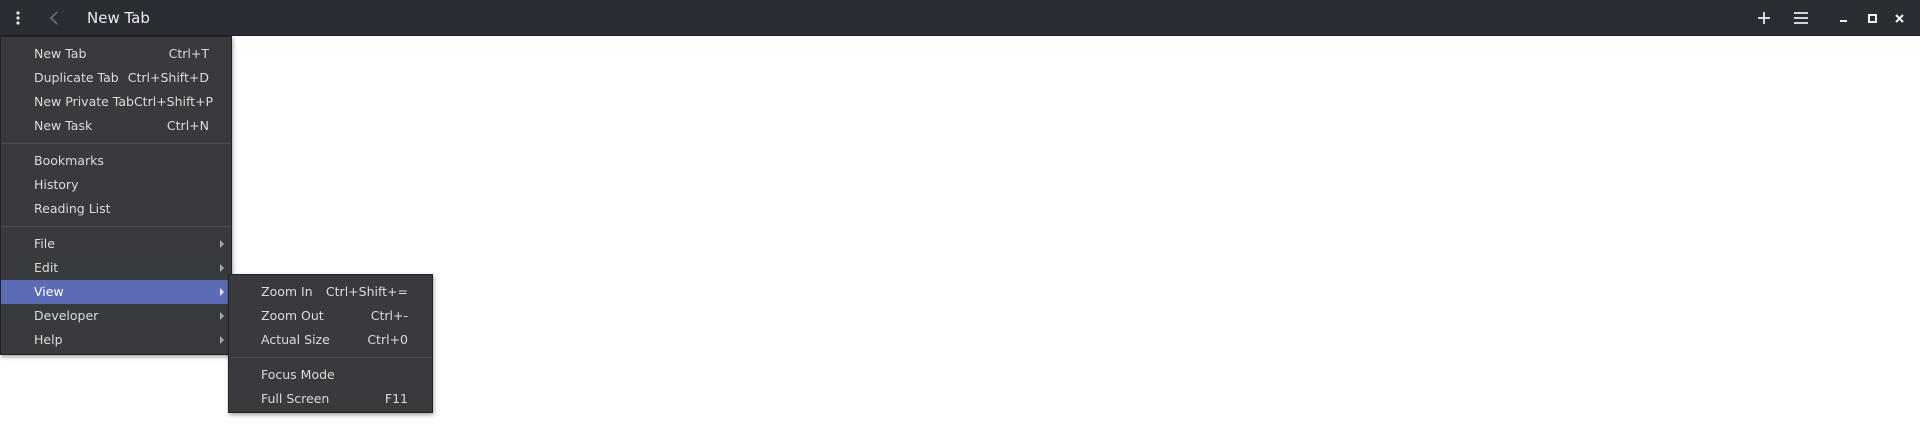  I want to click on hamburger-icon, so click(1801, 18).